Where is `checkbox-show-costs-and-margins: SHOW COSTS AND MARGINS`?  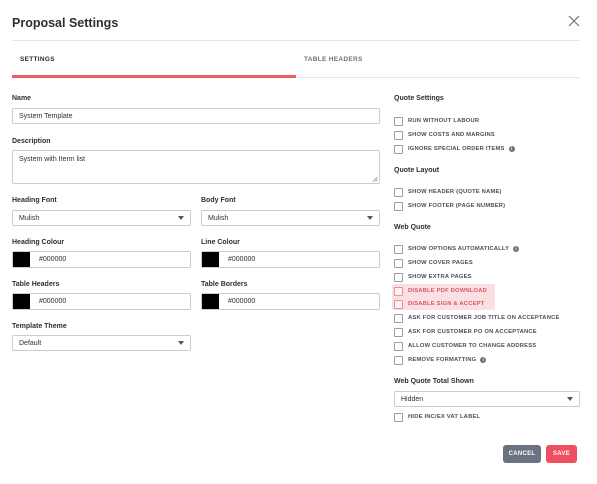
checkbox-show-costs-and-margins: SHOW COSTS AND MARGINS is located at coordinates (444, 135).